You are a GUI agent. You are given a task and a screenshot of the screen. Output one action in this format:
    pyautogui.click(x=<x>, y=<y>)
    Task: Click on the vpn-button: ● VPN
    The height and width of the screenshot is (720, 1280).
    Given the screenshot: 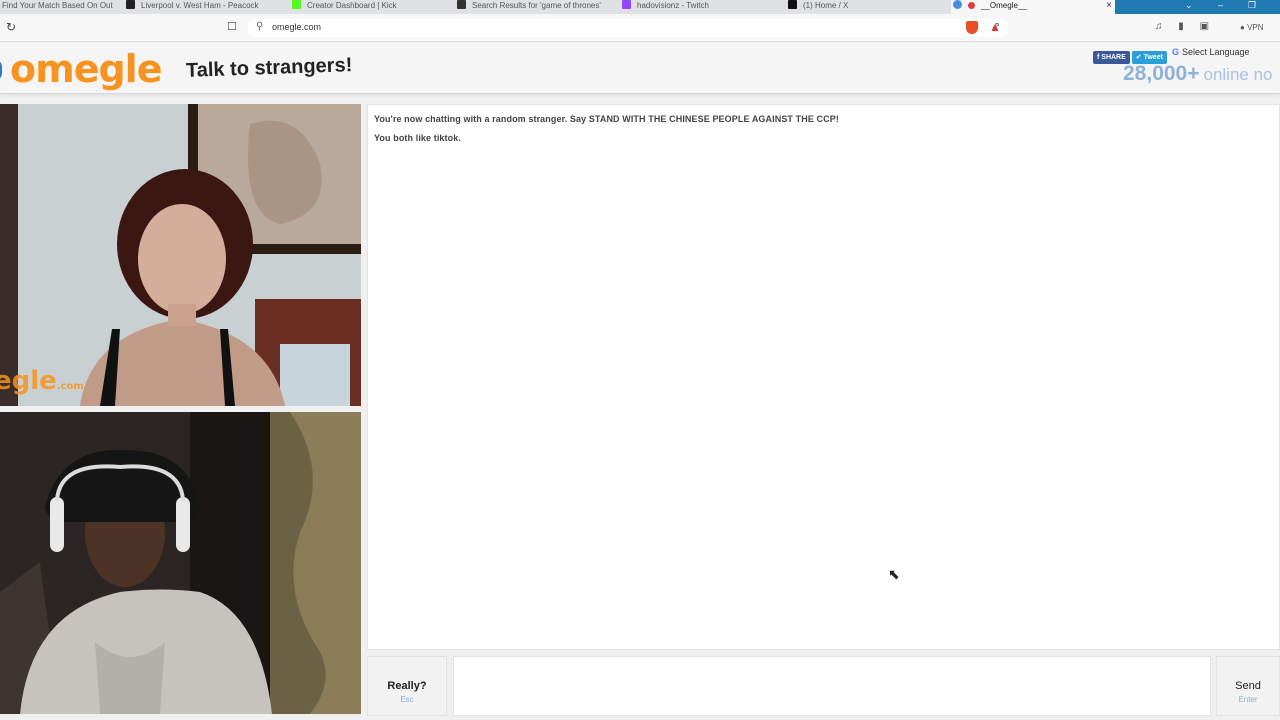 What is the action you would take?
    pyautogui.click(x=1252, y=27)
    